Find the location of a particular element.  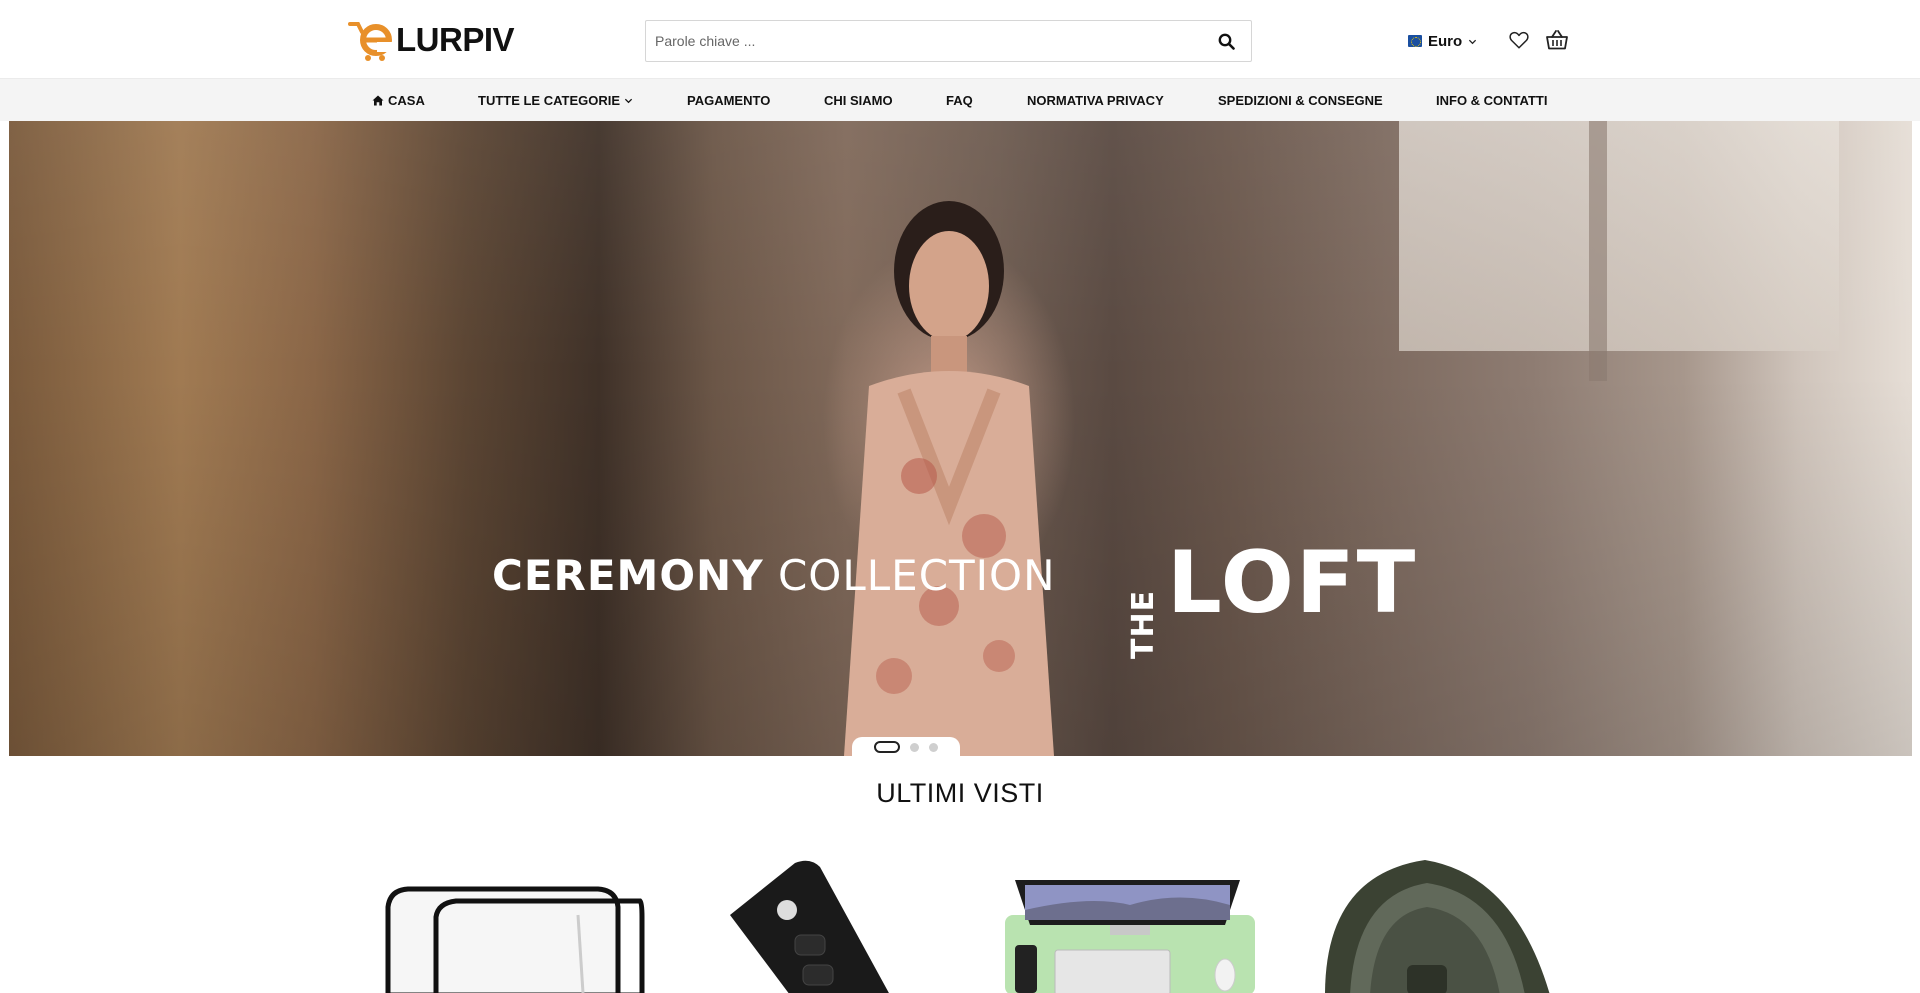

nav-item-casa: CASA is located at coordinates (398, 100).